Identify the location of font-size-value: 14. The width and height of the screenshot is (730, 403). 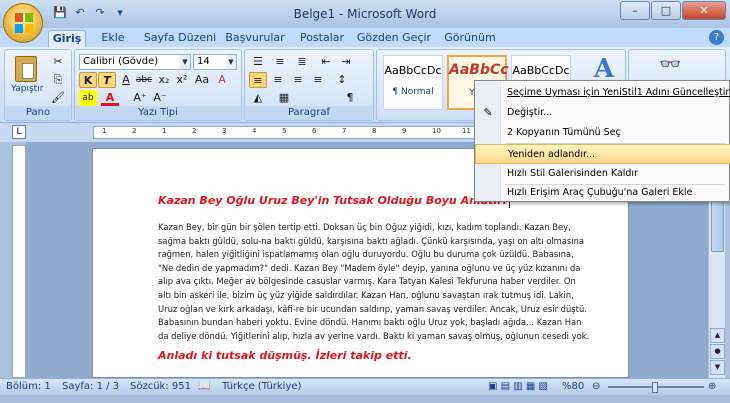
(203, 61).